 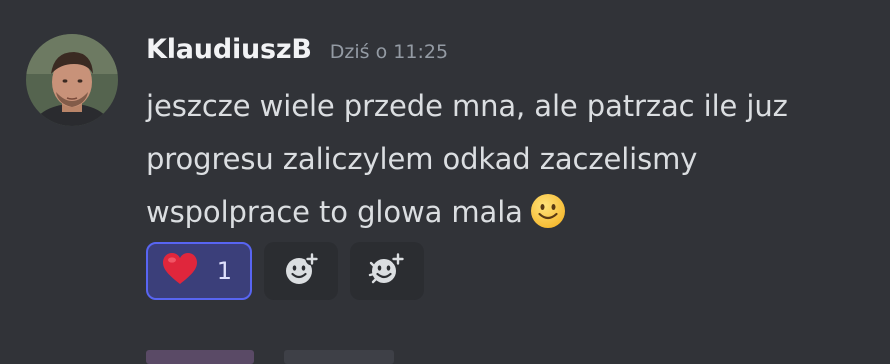 I want to click on message-timestamp: Dziś o 11:25, so click(x=389, y=52).